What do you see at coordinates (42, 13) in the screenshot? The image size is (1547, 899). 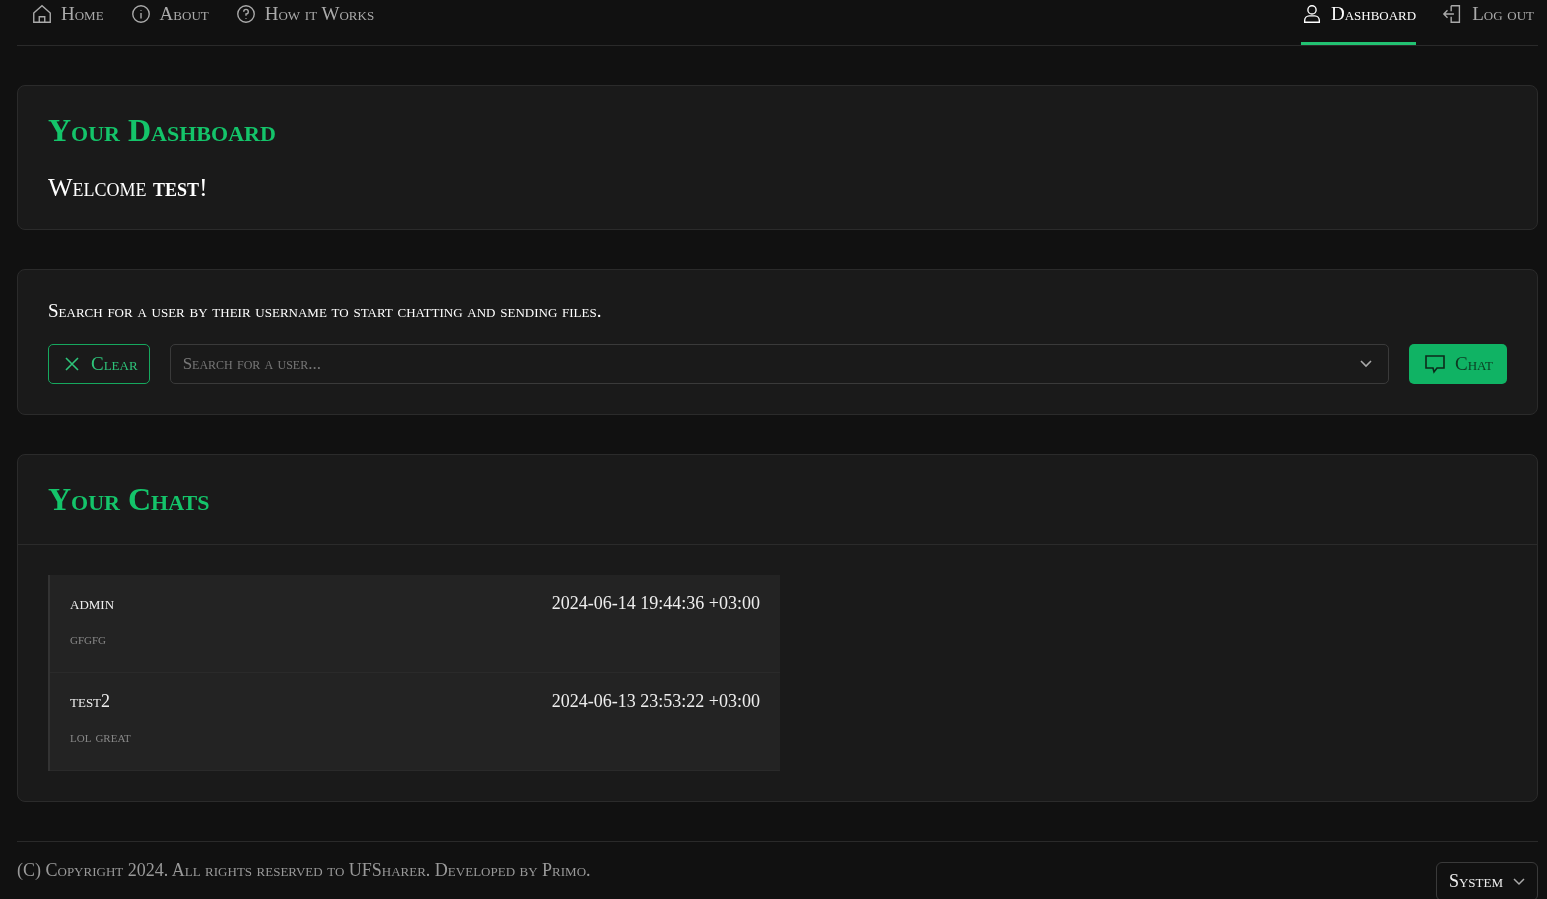 I see `home-icon` at bounding box center [42, 13].